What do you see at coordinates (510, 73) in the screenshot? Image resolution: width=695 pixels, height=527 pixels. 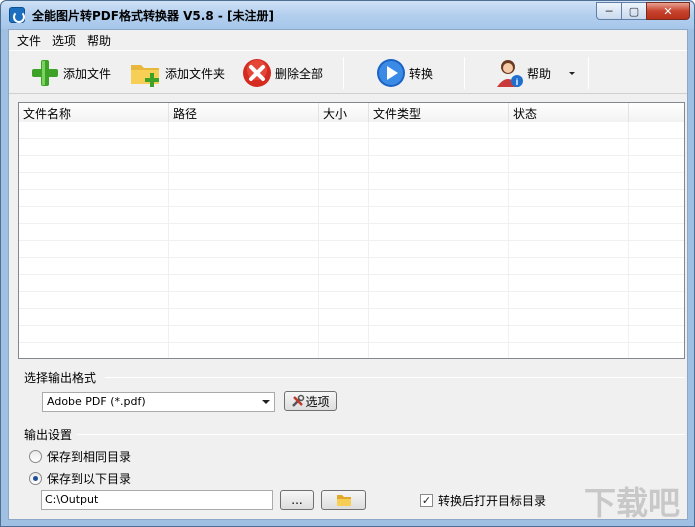 I see `user-help-icon: i` at bounding box center [510, 73].